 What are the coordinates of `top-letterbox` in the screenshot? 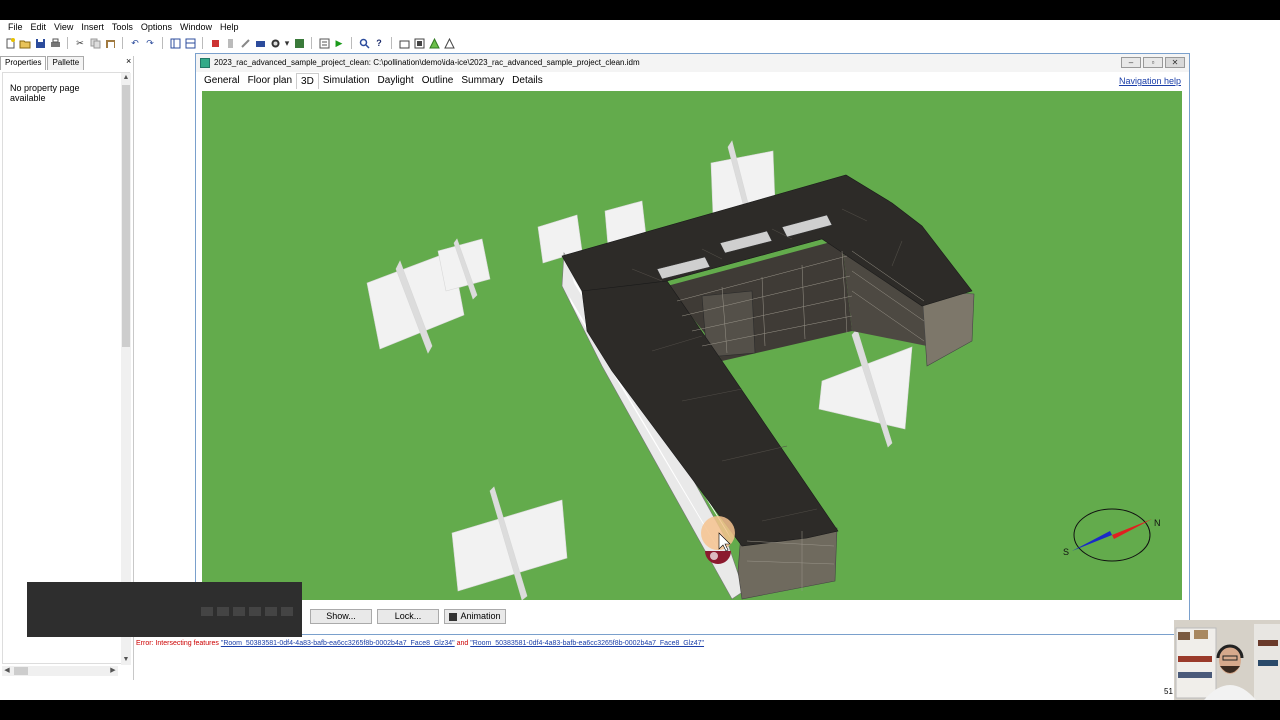 It's located at (640, 10).